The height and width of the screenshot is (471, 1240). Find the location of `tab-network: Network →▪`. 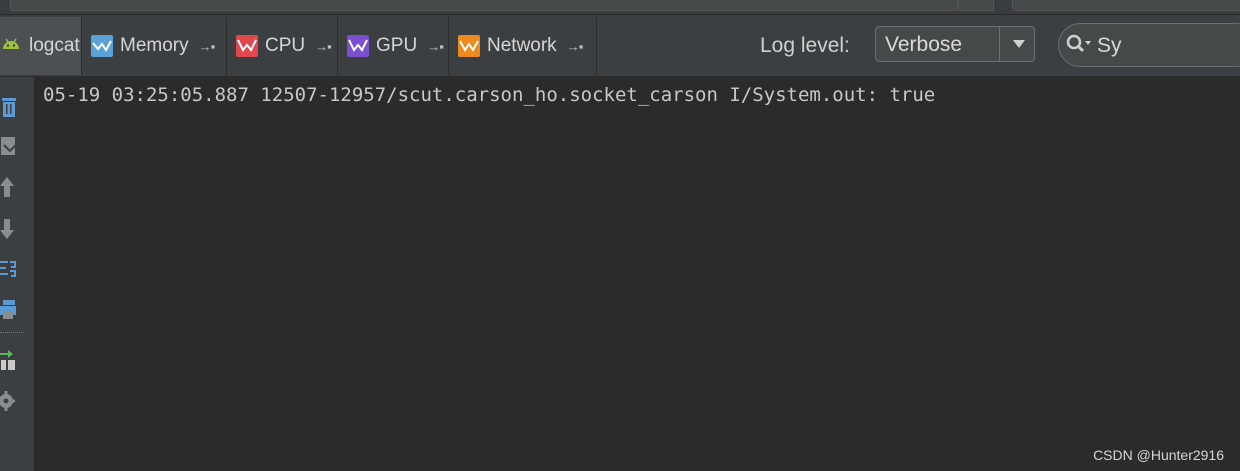

tab-network: Network →▪ is located at coordinates (523, 46).